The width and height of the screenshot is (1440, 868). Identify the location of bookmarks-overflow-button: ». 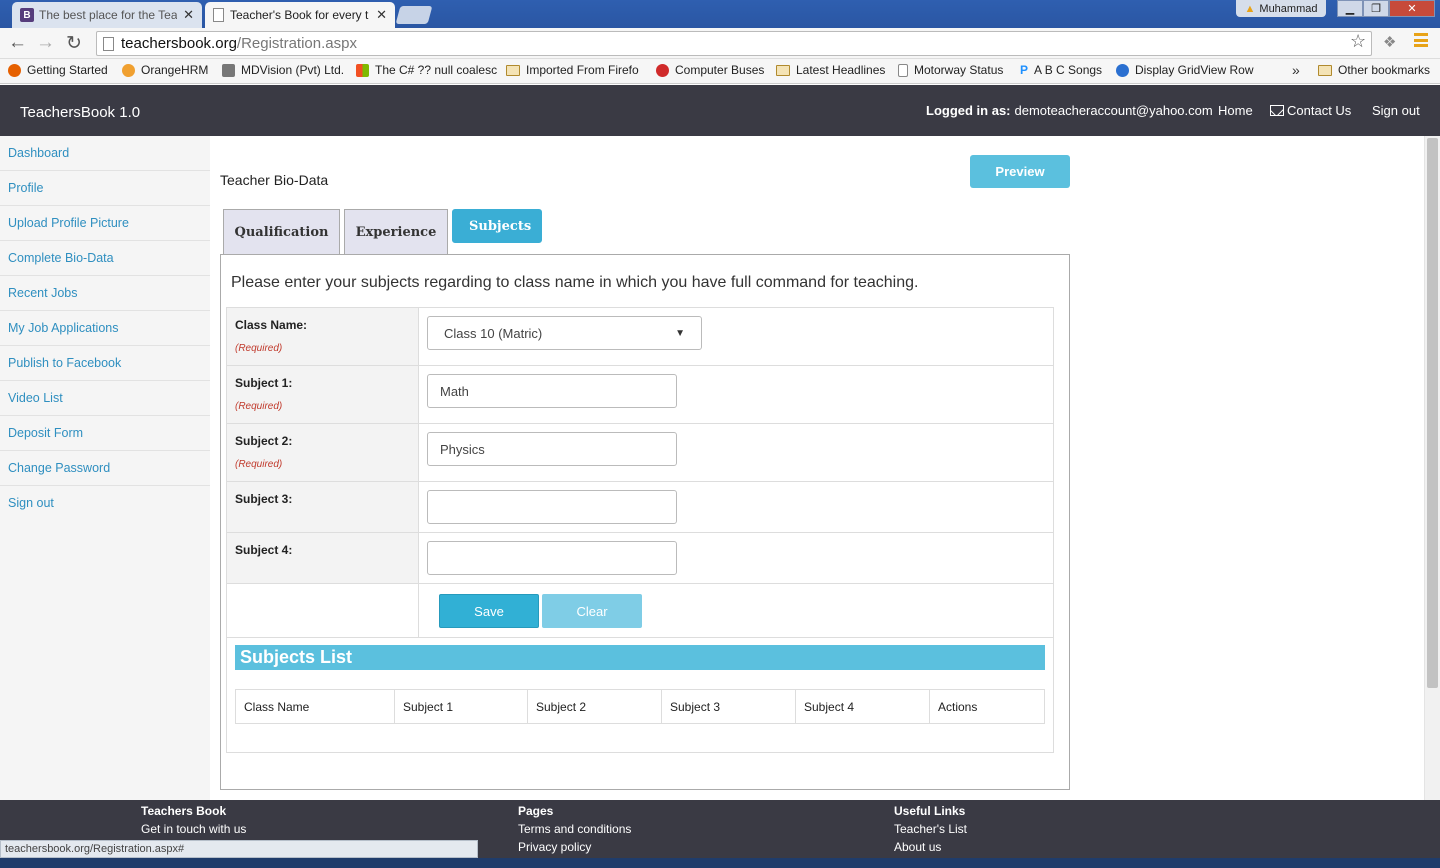
(1296, 70).